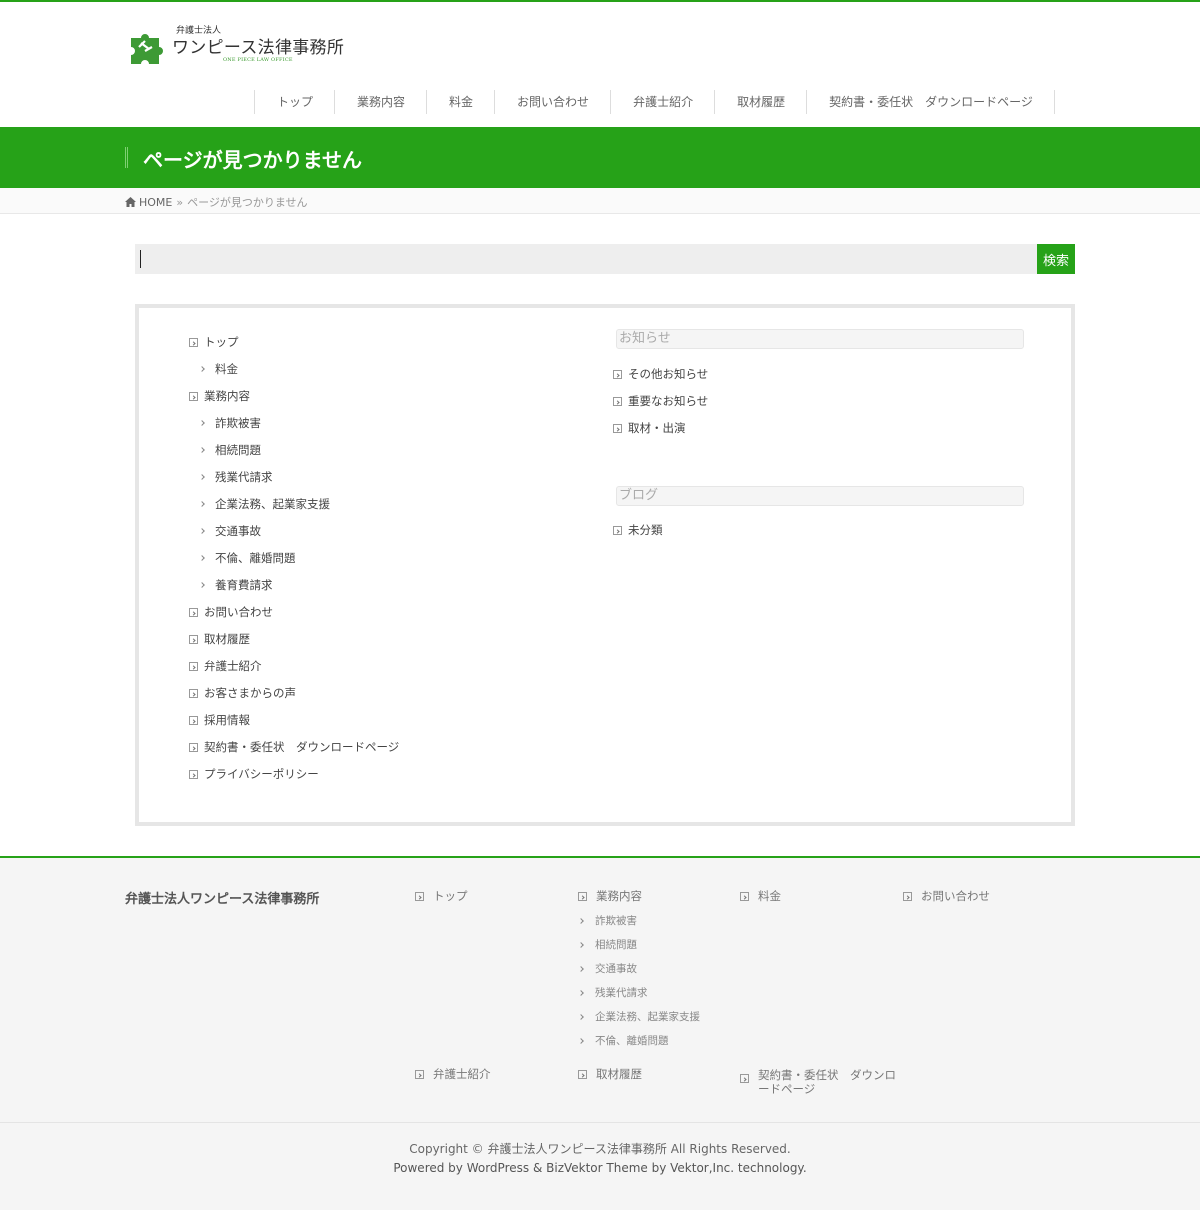 The image size is (1200, 1210). What do you see at coordinates (258, 60) in the screenshot?
I see `logo-english: ONE PIECE LAW OFFICE` at bounding box center [258, 60].